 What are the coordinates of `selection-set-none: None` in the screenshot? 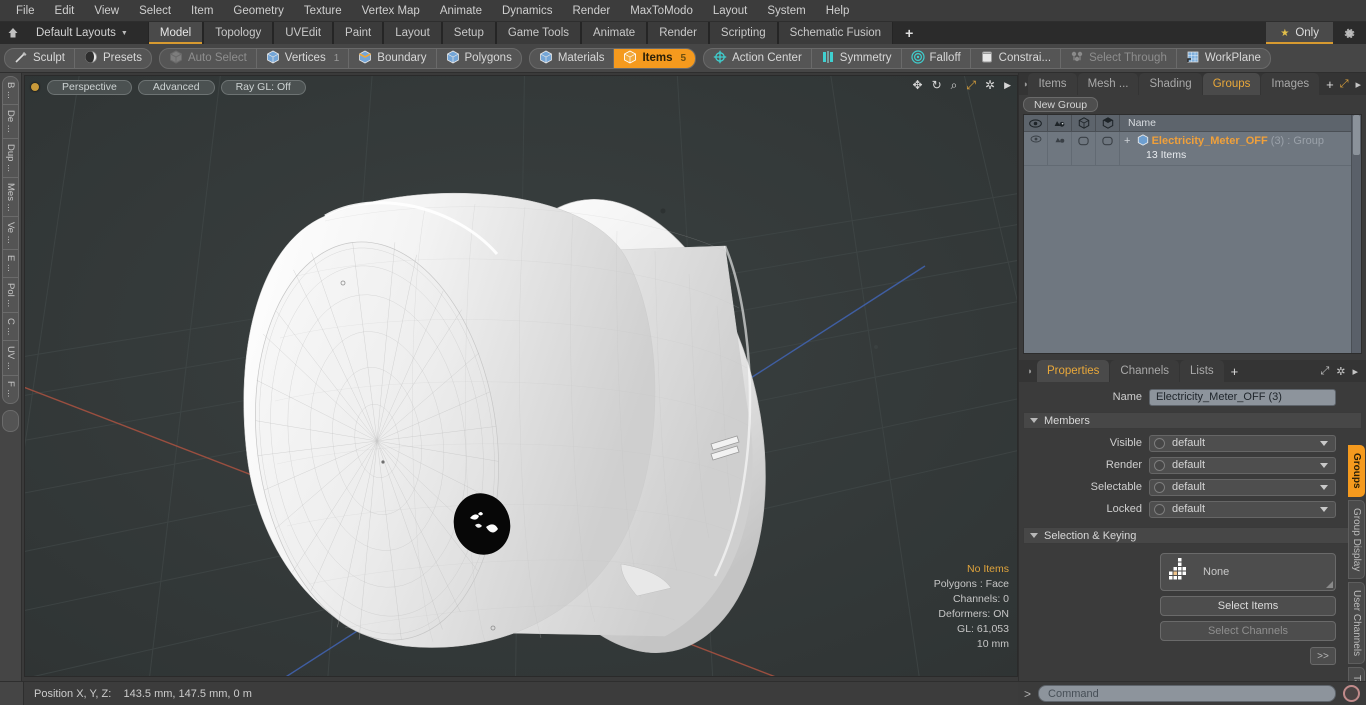 It's located at (1248, 572).